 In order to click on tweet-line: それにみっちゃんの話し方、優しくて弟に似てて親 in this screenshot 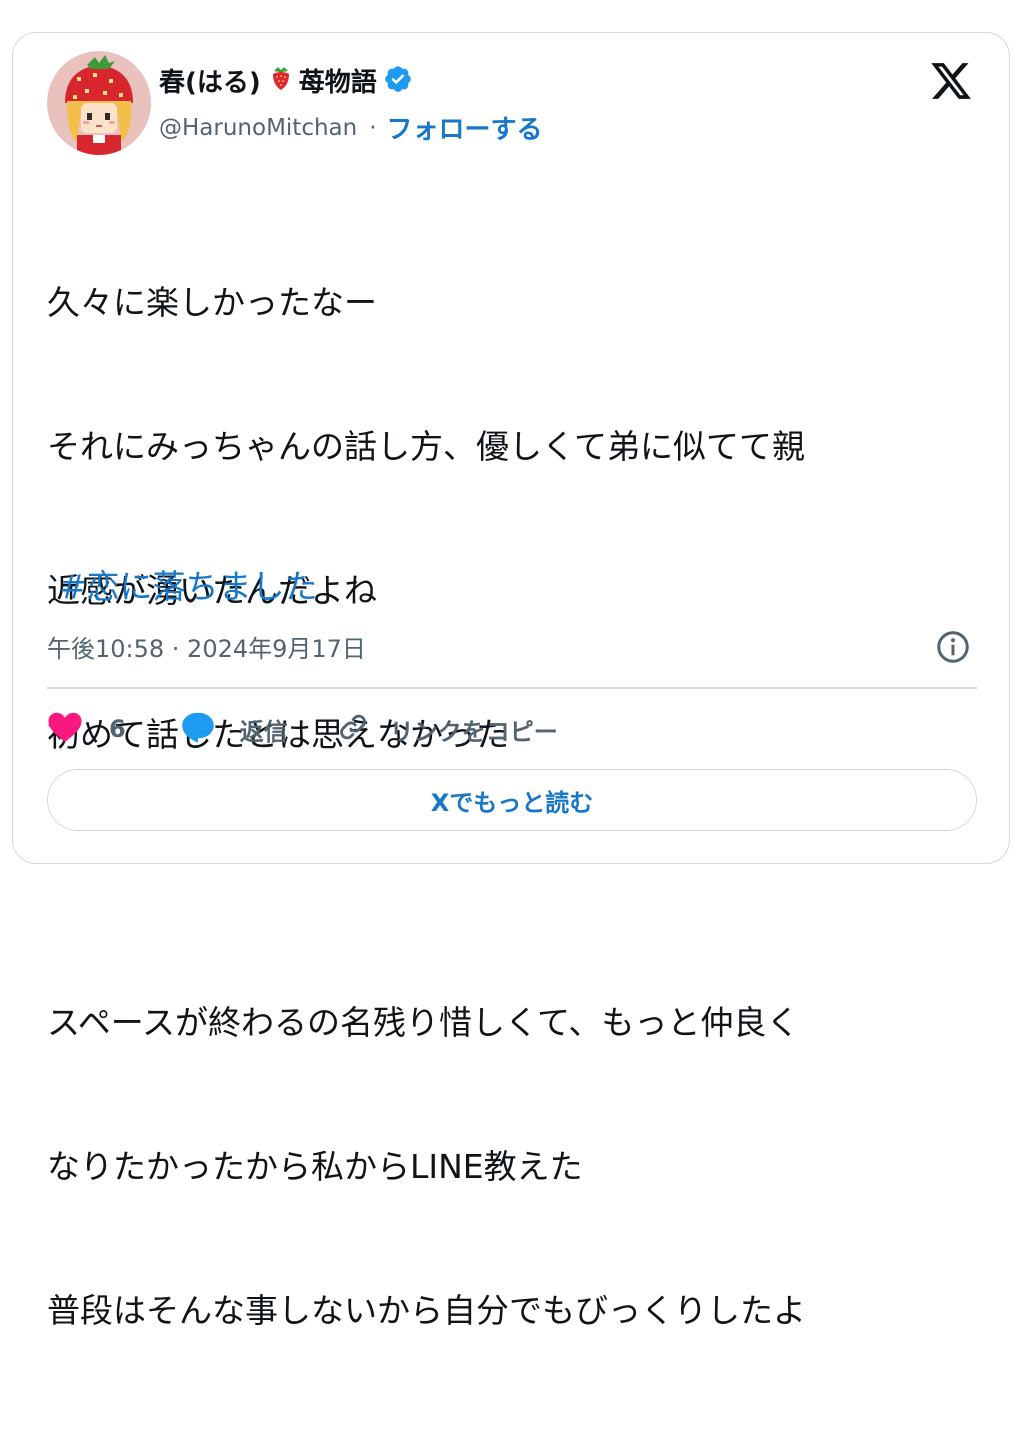, I will do `click(426, 446)`.